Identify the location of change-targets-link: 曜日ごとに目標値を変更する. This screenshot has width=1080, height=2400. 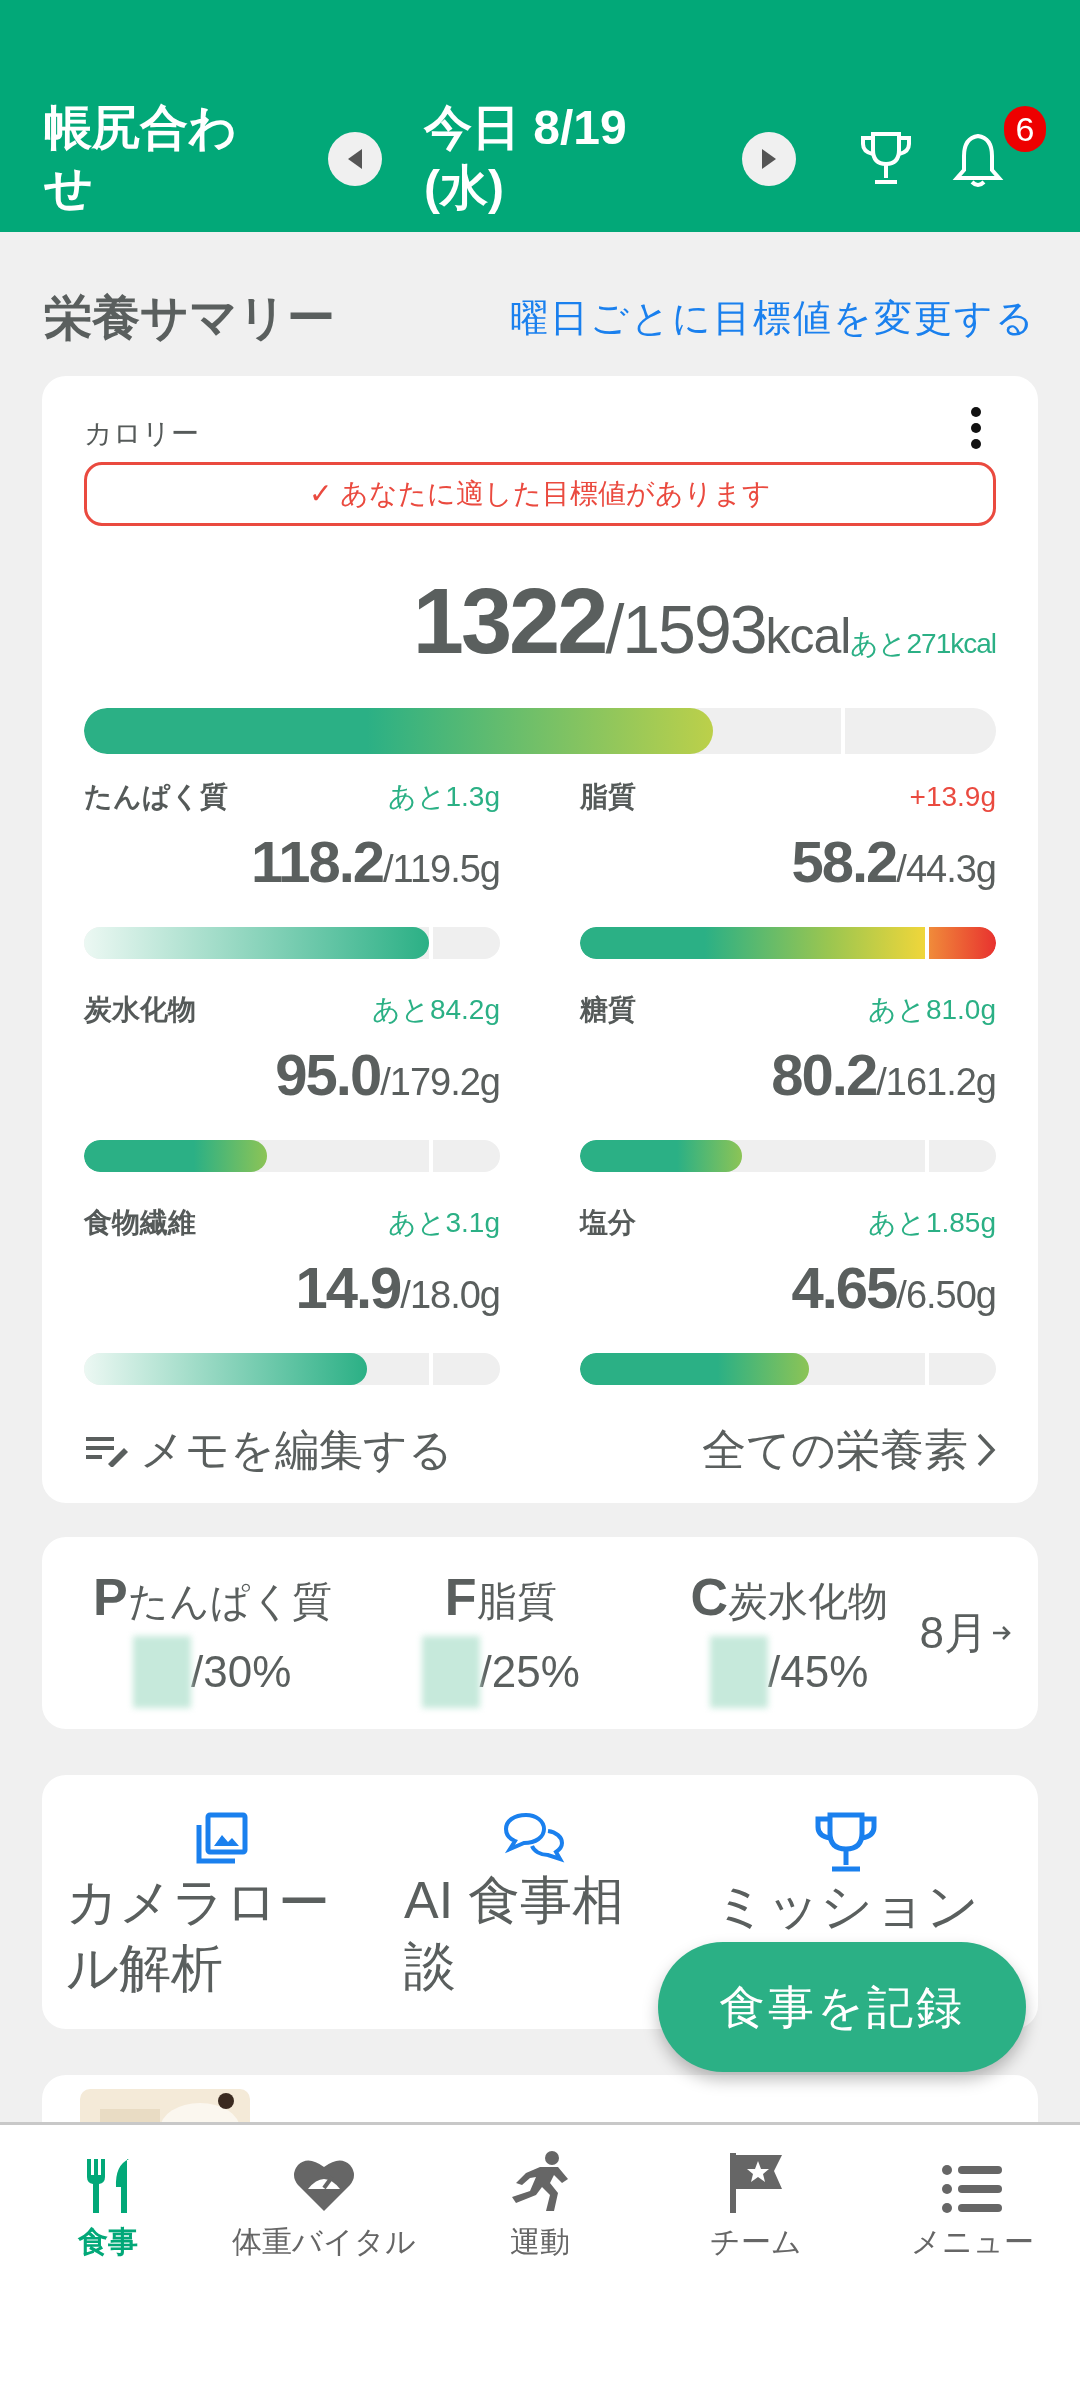
(773, 318).